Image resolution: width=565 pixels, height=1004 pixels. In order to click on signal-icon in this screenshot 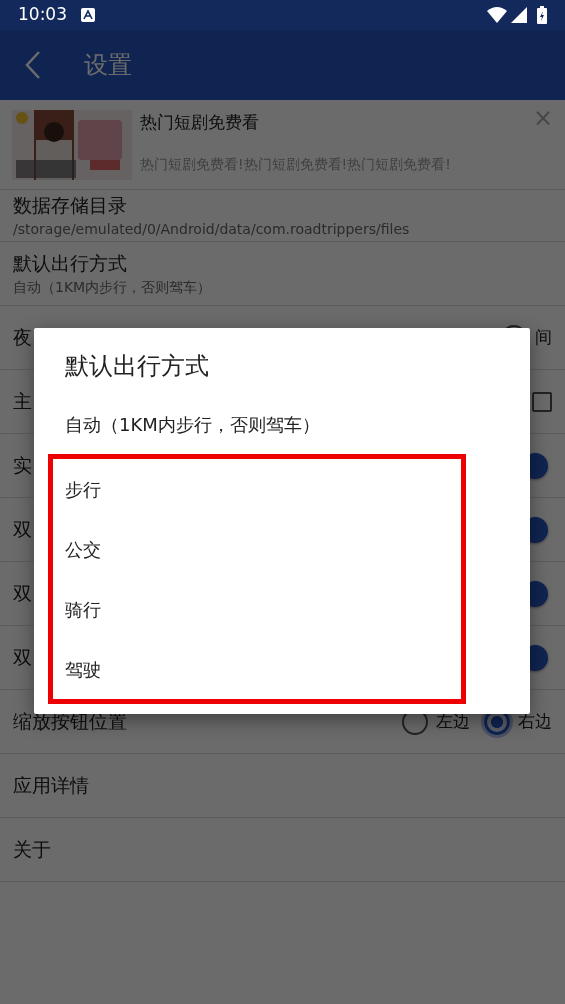, I will do `click(519, 15)`.